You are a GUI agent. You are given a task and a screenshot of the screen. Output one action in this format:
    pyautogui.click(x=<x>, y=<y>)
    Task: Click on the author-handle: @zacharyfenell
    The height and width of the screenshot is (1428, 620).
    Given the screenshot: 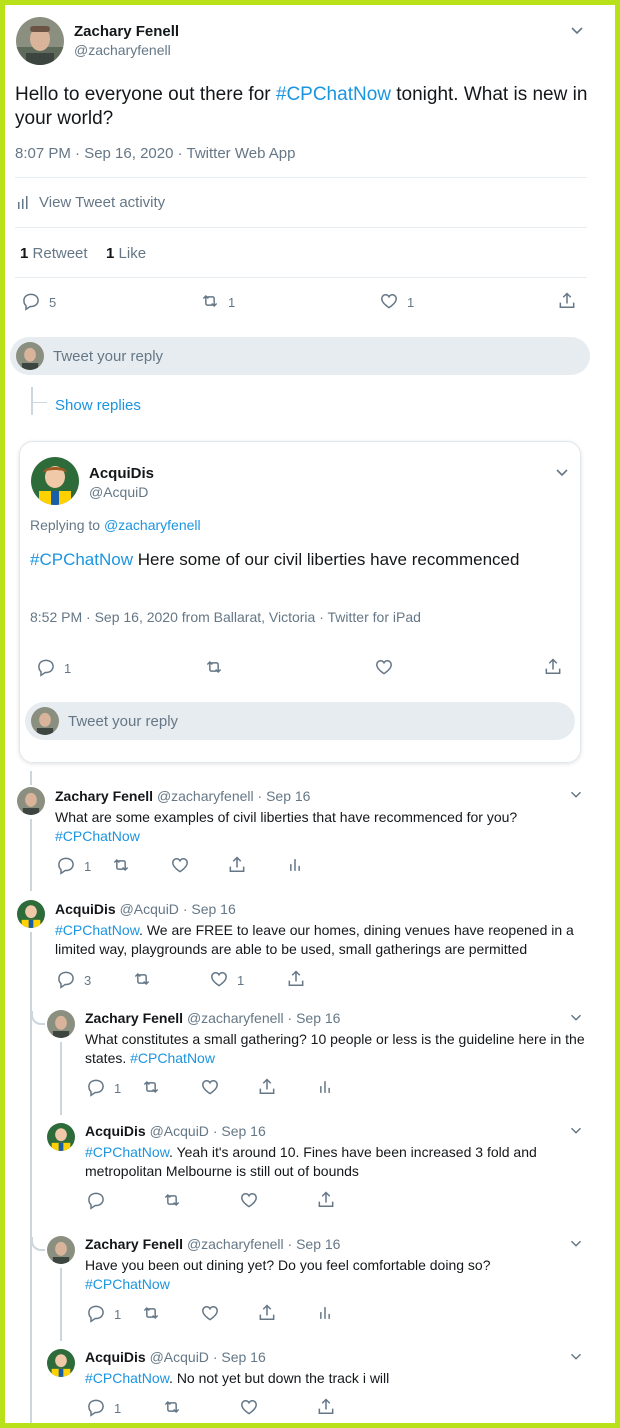 What is the action you would take?
    pyautogui.click(x=122, y=50)
    